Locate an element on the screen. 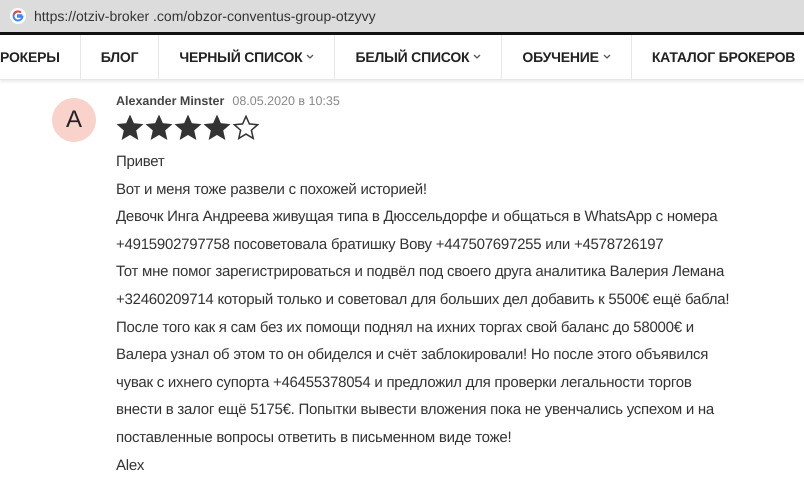 Image resolution: width=804 pixels, height=486 pixels. nav-item: БЕЛЫЙ СПИСОК is located at coordinates (418, 57).